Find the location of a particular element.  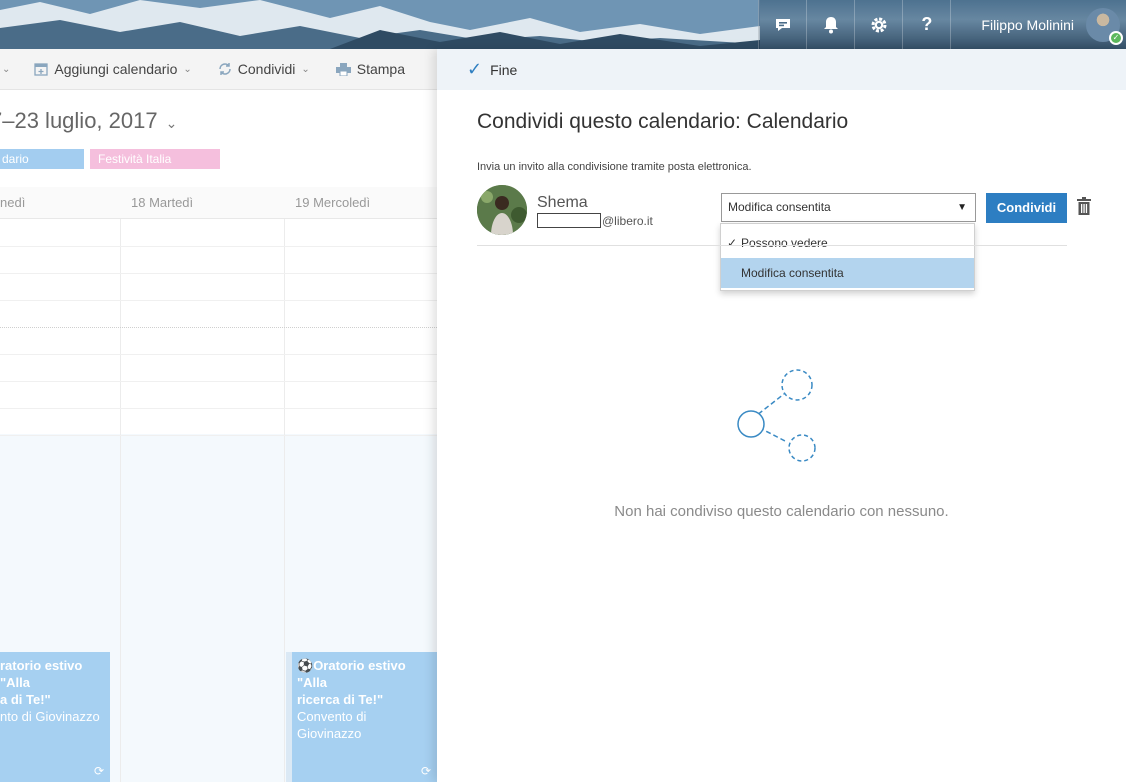

panel-topbar: ✓ Fine is located at coordinates (781, 69).